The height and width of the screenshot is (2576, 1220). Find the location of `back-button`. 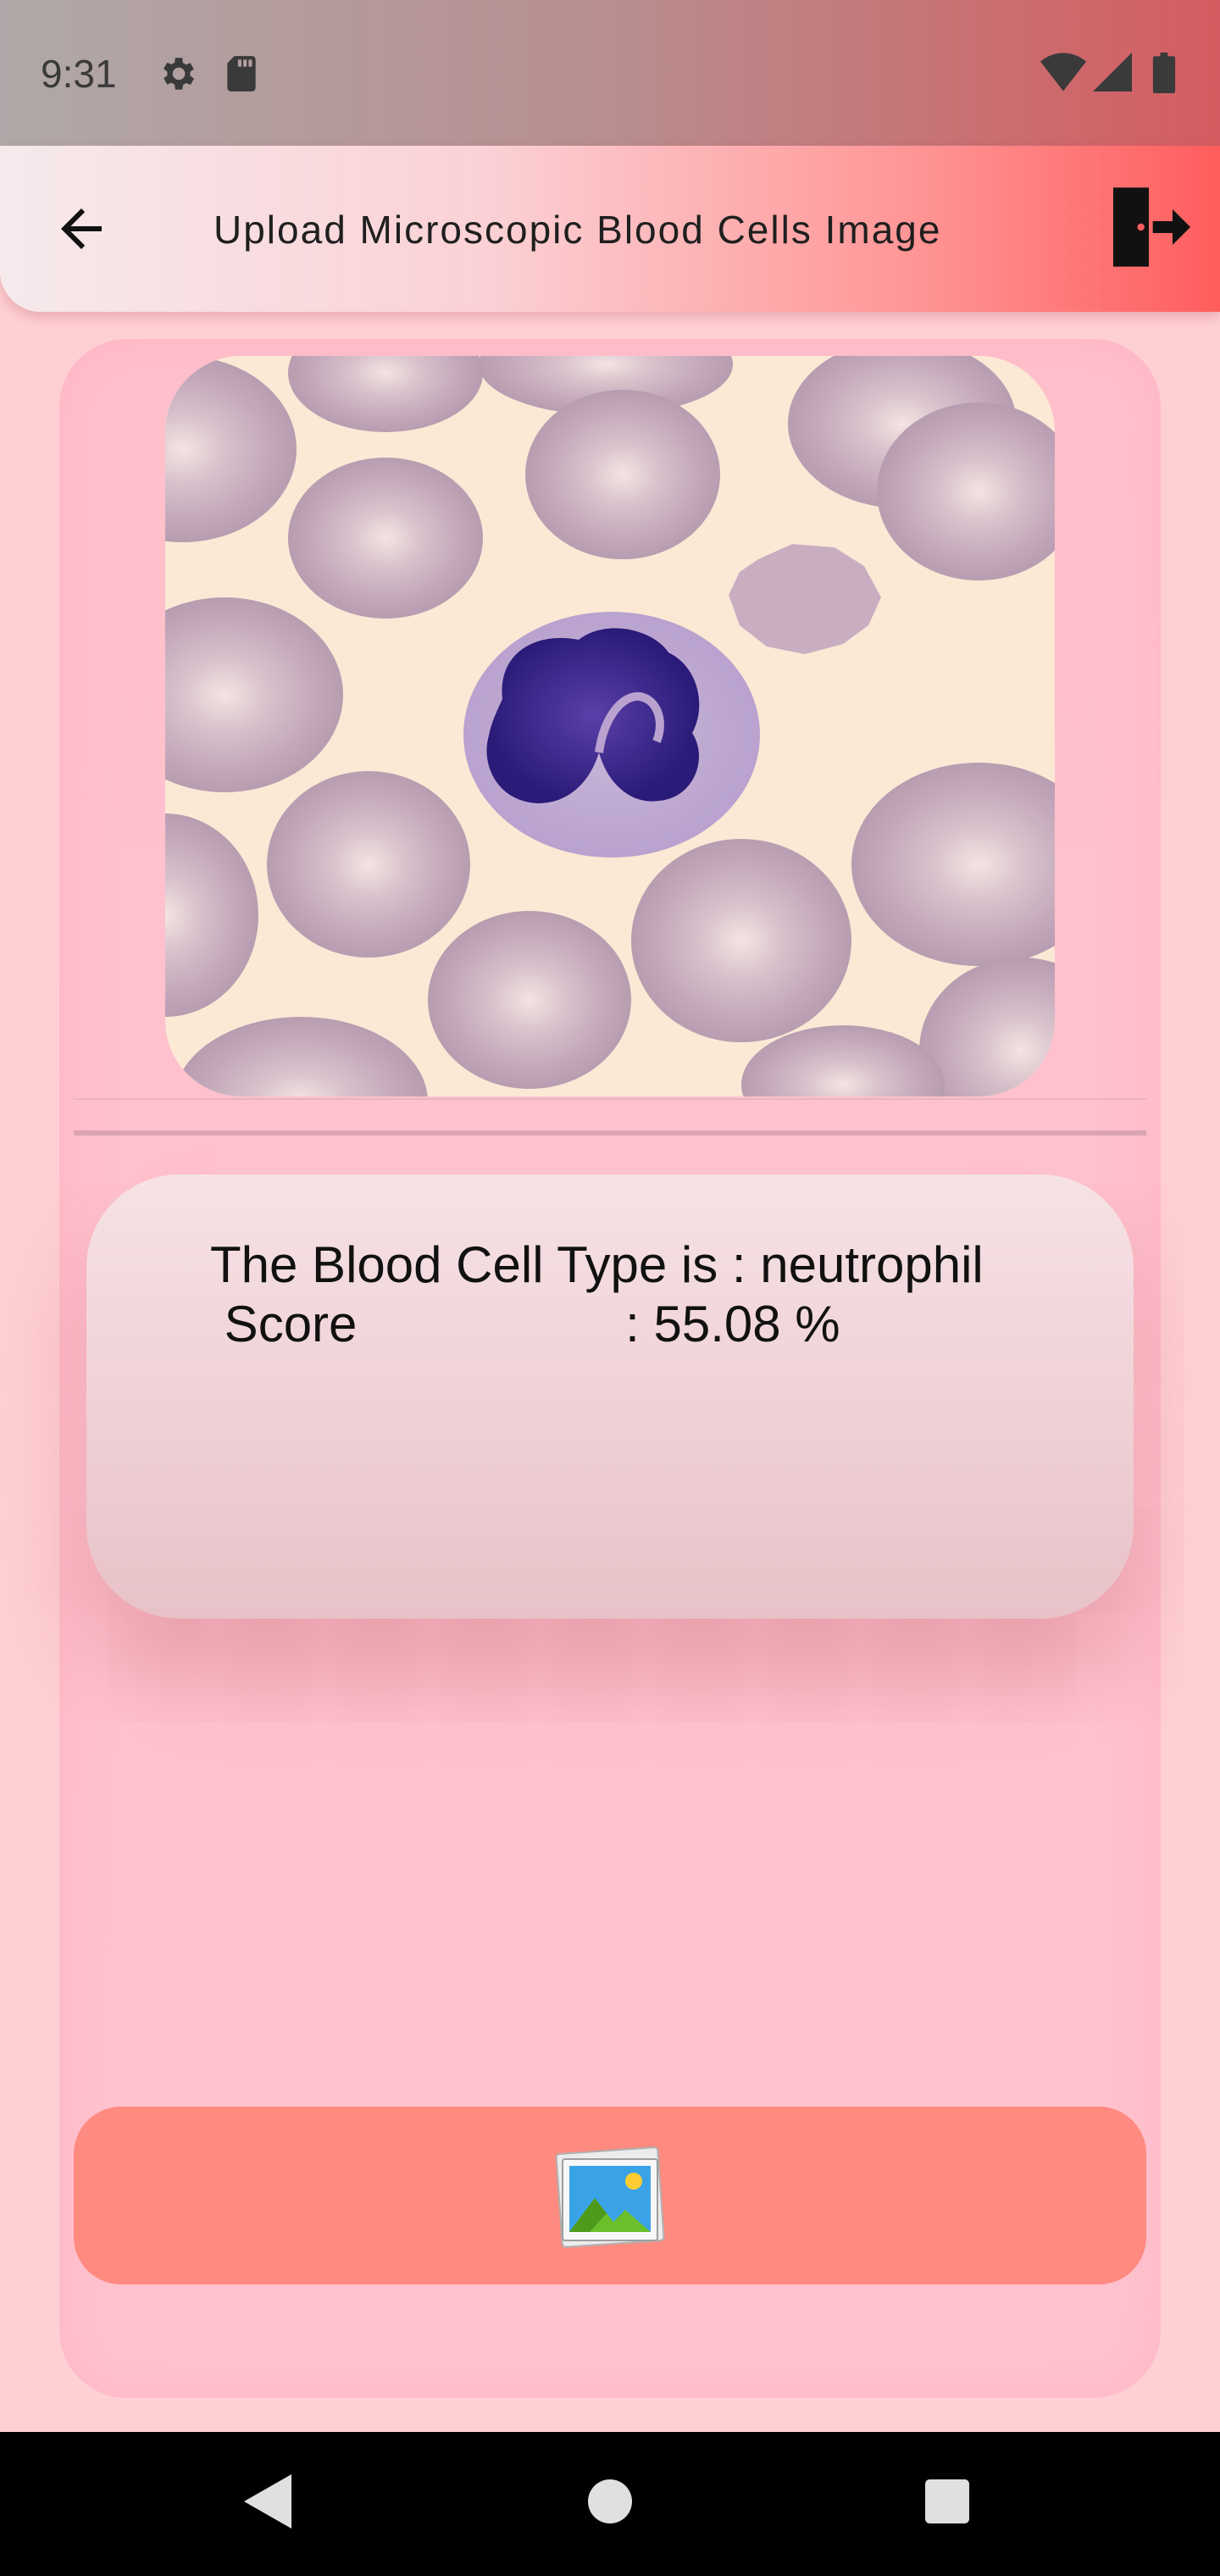

back-button is located at coordinates (81, 228).